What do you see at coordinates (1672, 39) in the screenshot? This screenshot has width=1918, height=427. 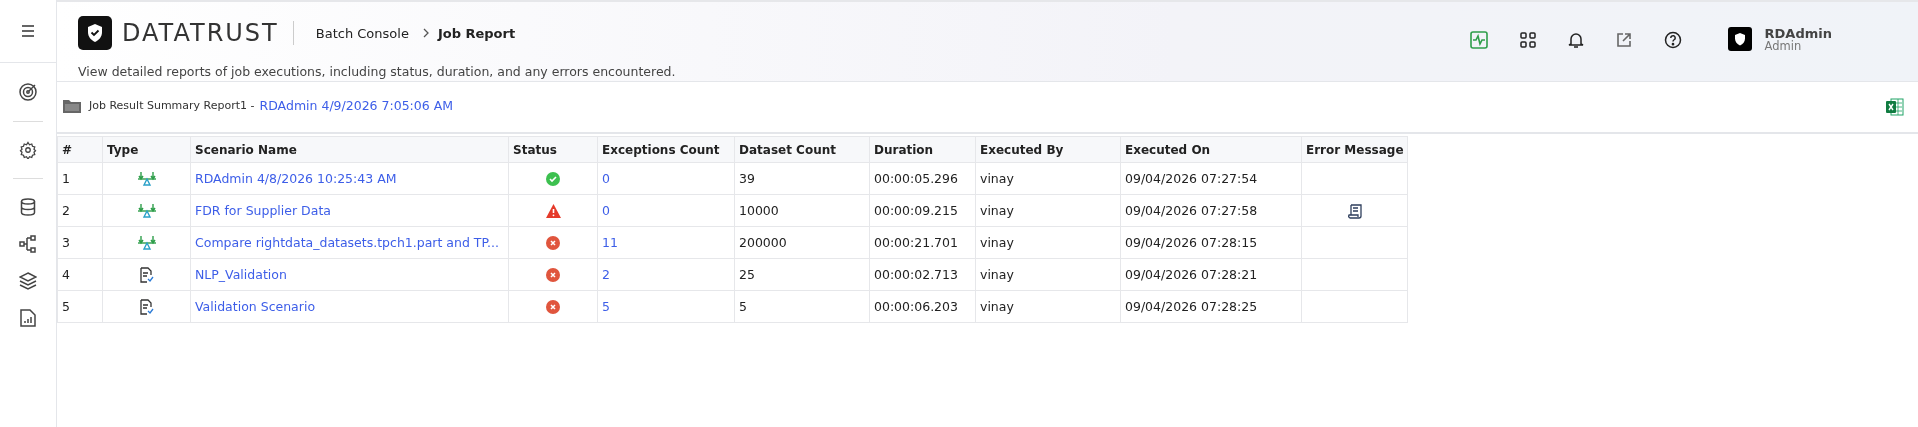 I see `help-icon` at bounding box center [1672, 39].